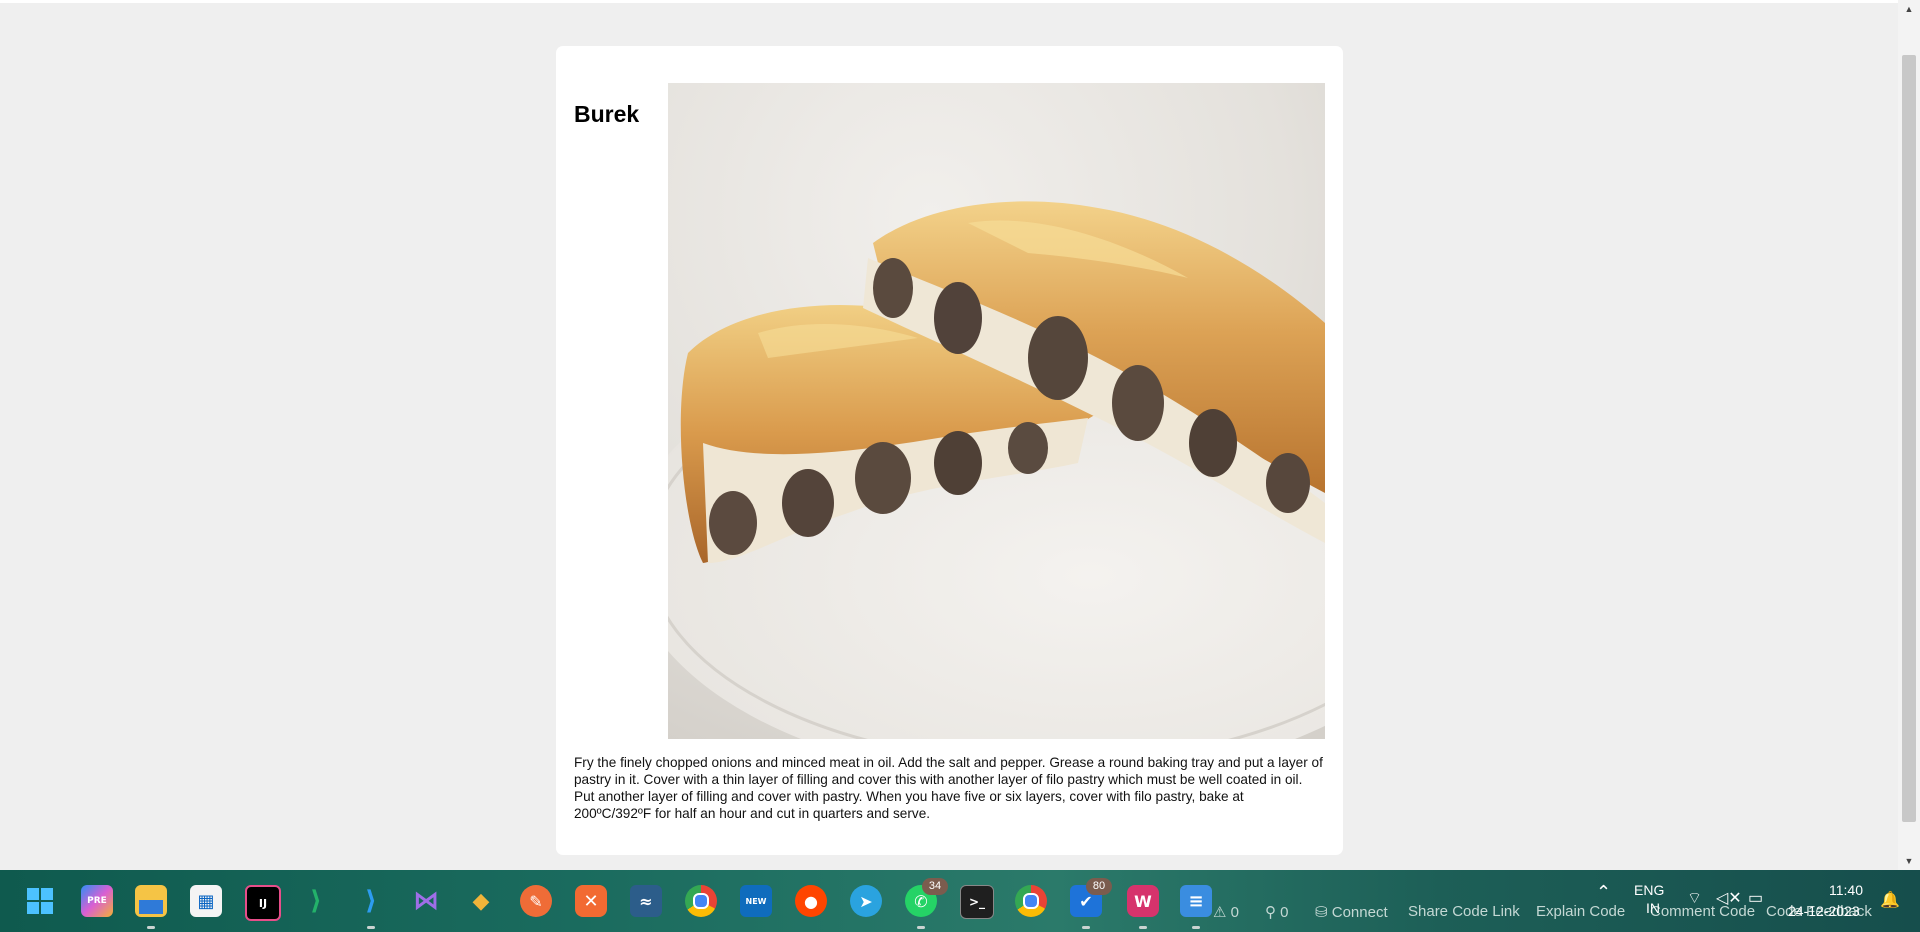 Image resolution: width=1920 pixels, height=932 pixels. Describe the element at coordinates (151, 901) in the screenshot. I see `file-explorer-icon` at that location.